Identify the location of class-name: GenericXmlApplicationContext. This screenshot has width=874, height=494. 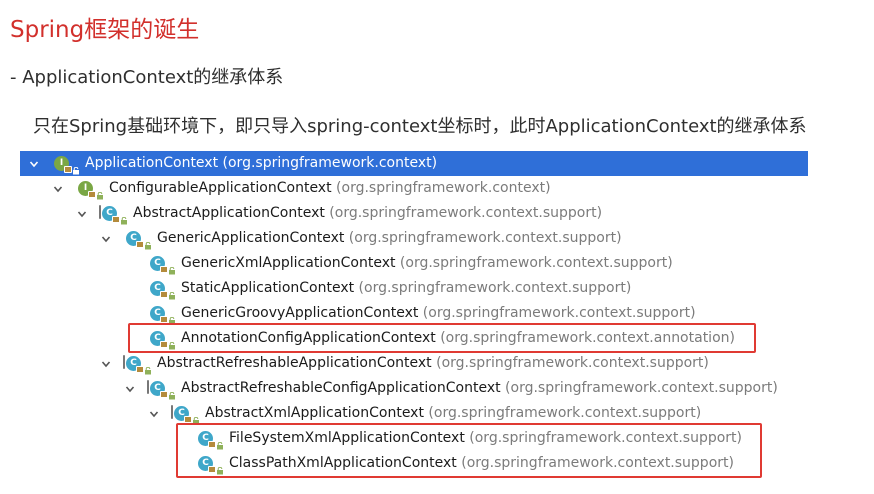
(288, 263).